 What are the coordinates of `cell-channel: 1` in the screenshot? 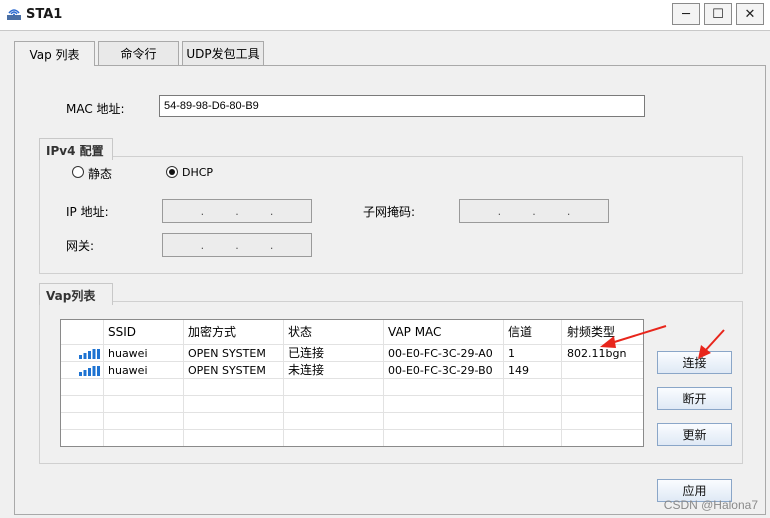 It's located at (511, 353).